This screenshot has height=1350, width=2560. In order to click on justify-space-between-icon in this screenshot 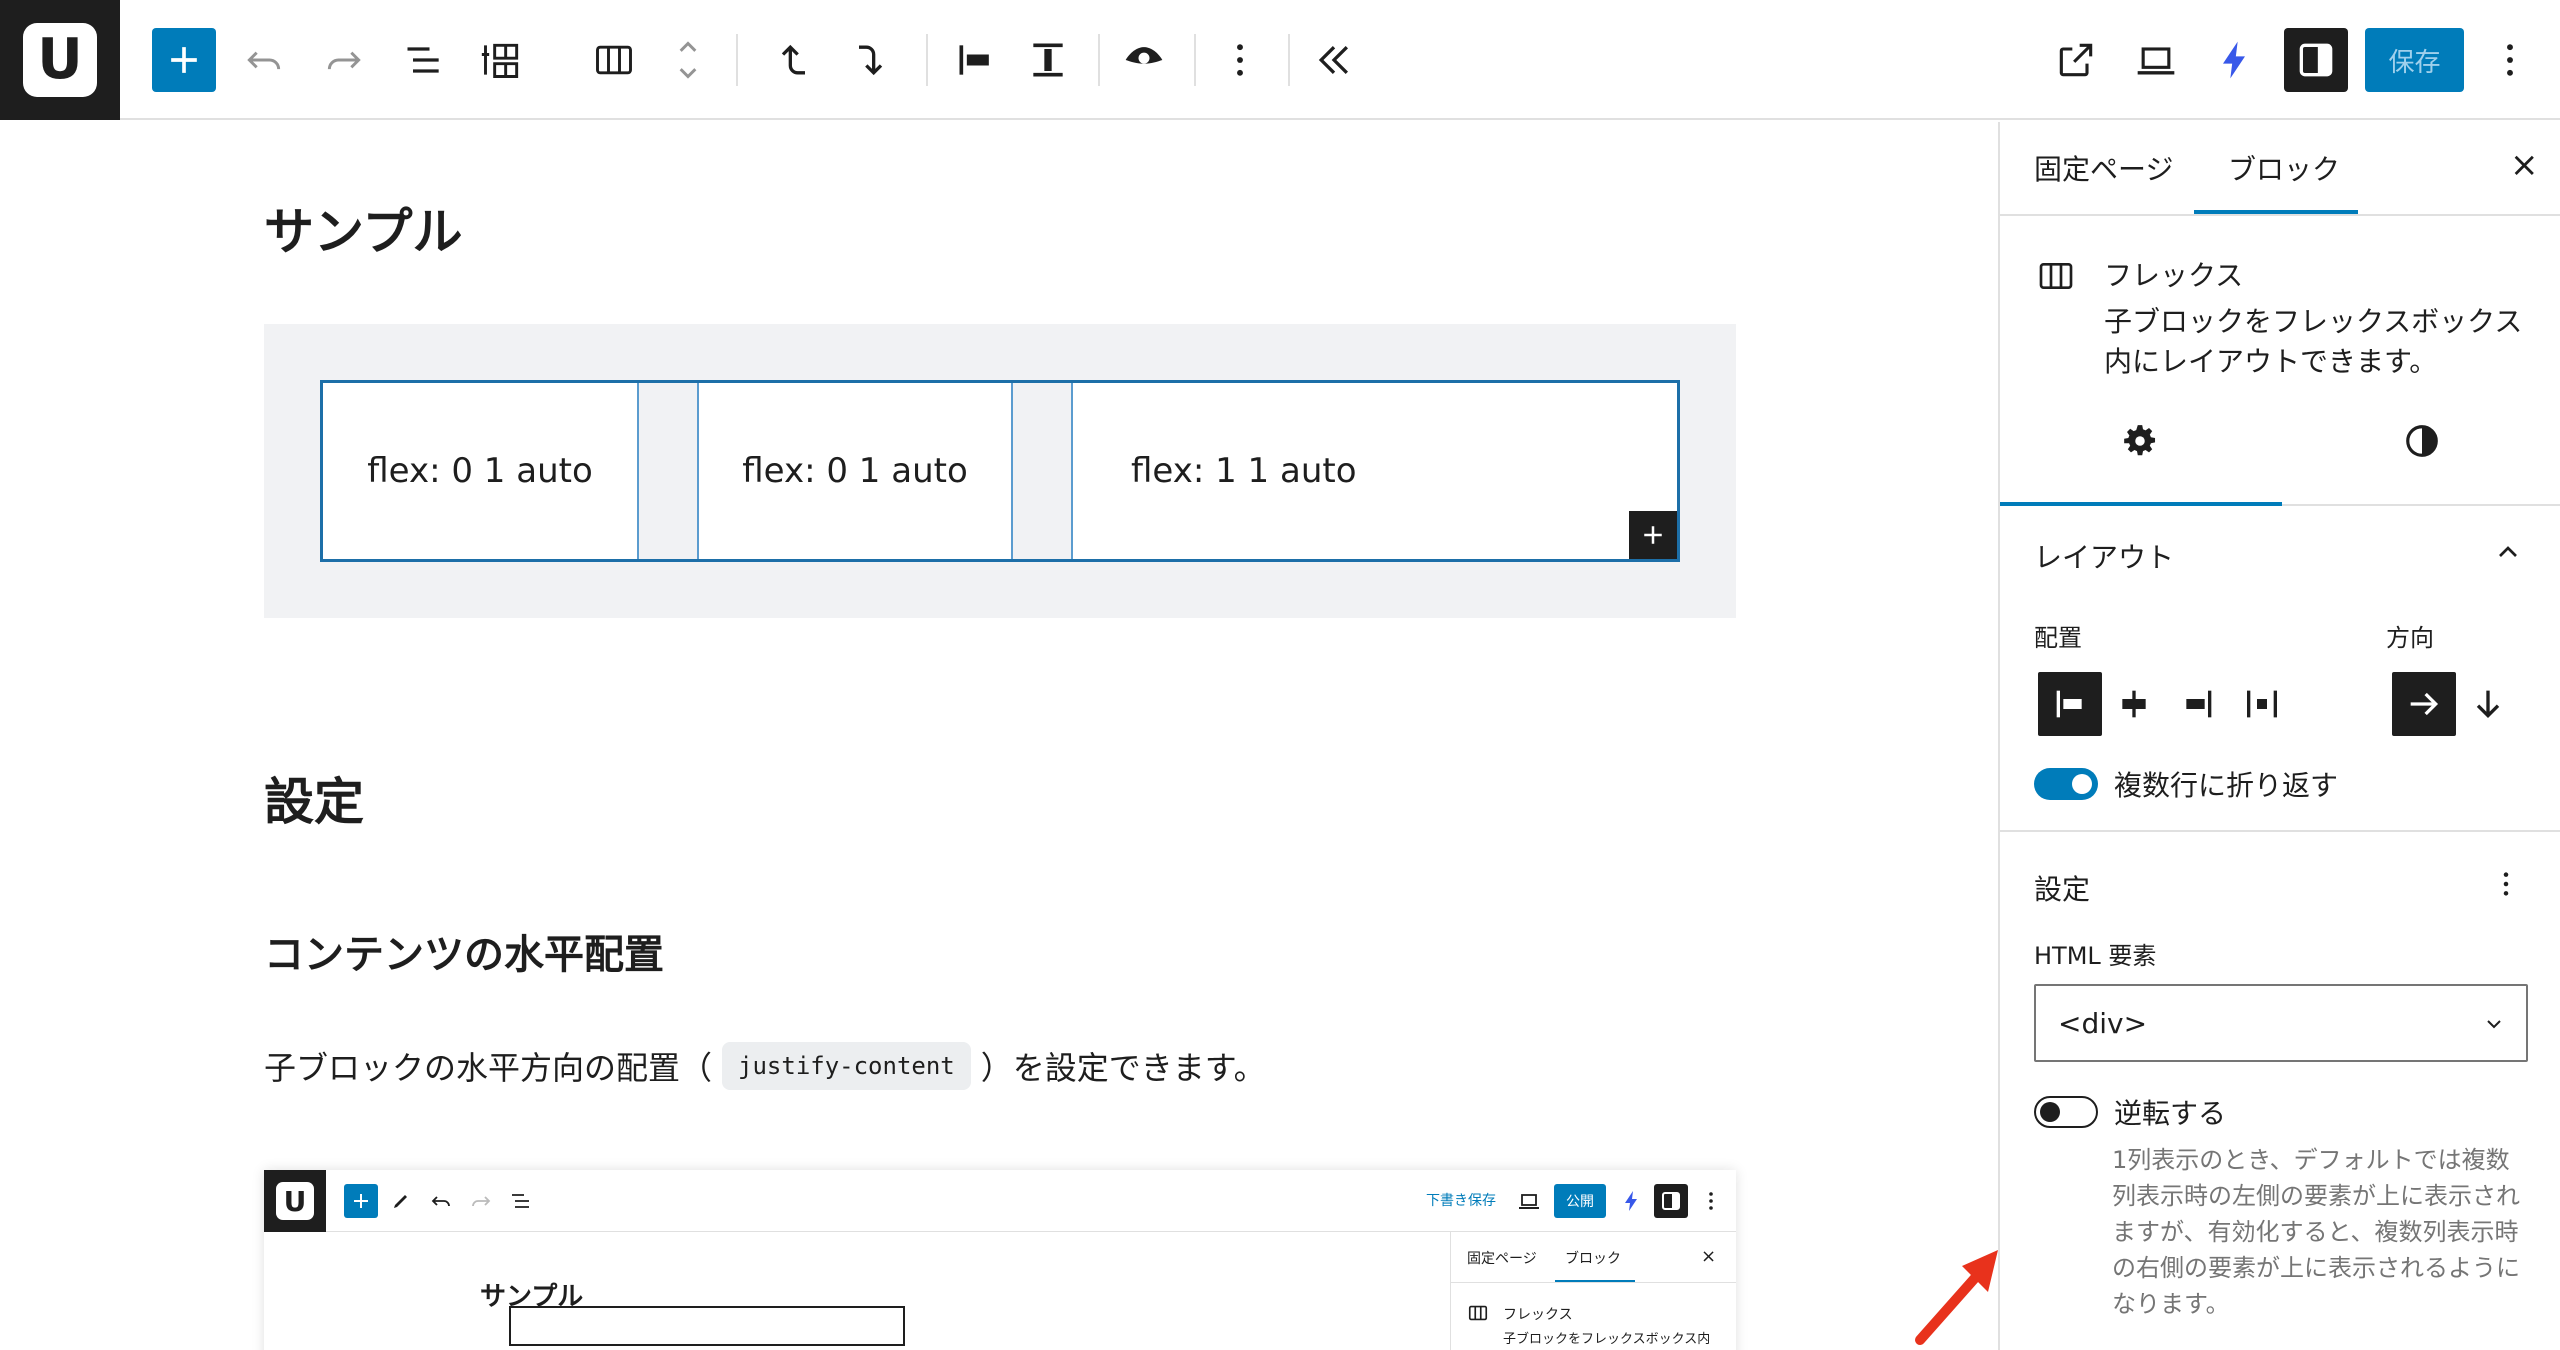, I will do `click(2262, 704)`.